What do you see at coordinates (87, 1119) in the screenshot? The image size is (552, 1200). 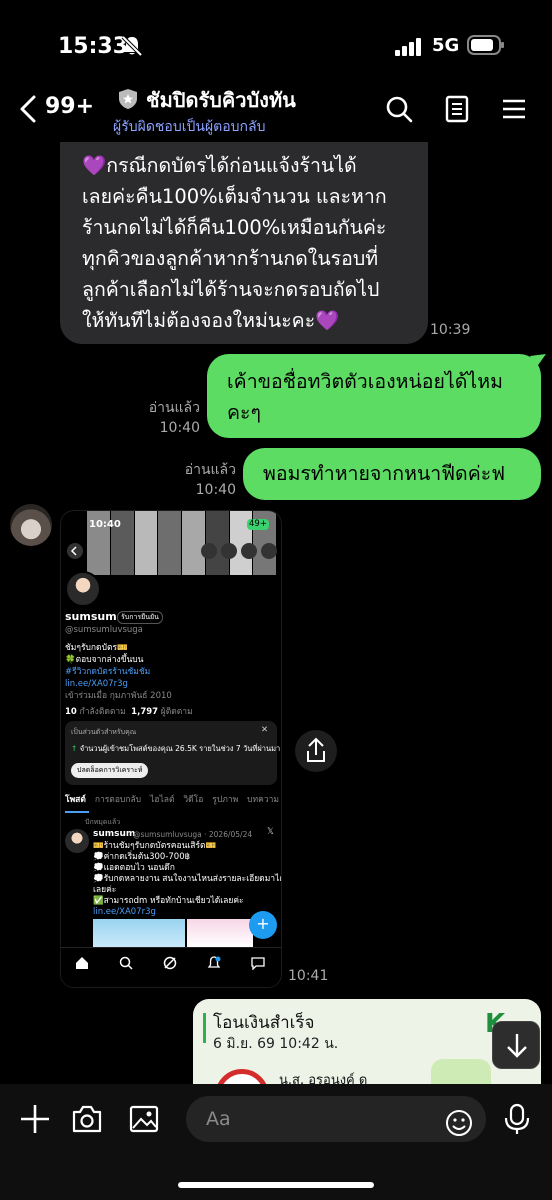 I see `camera-icon` at bounding box center [87, 1119].